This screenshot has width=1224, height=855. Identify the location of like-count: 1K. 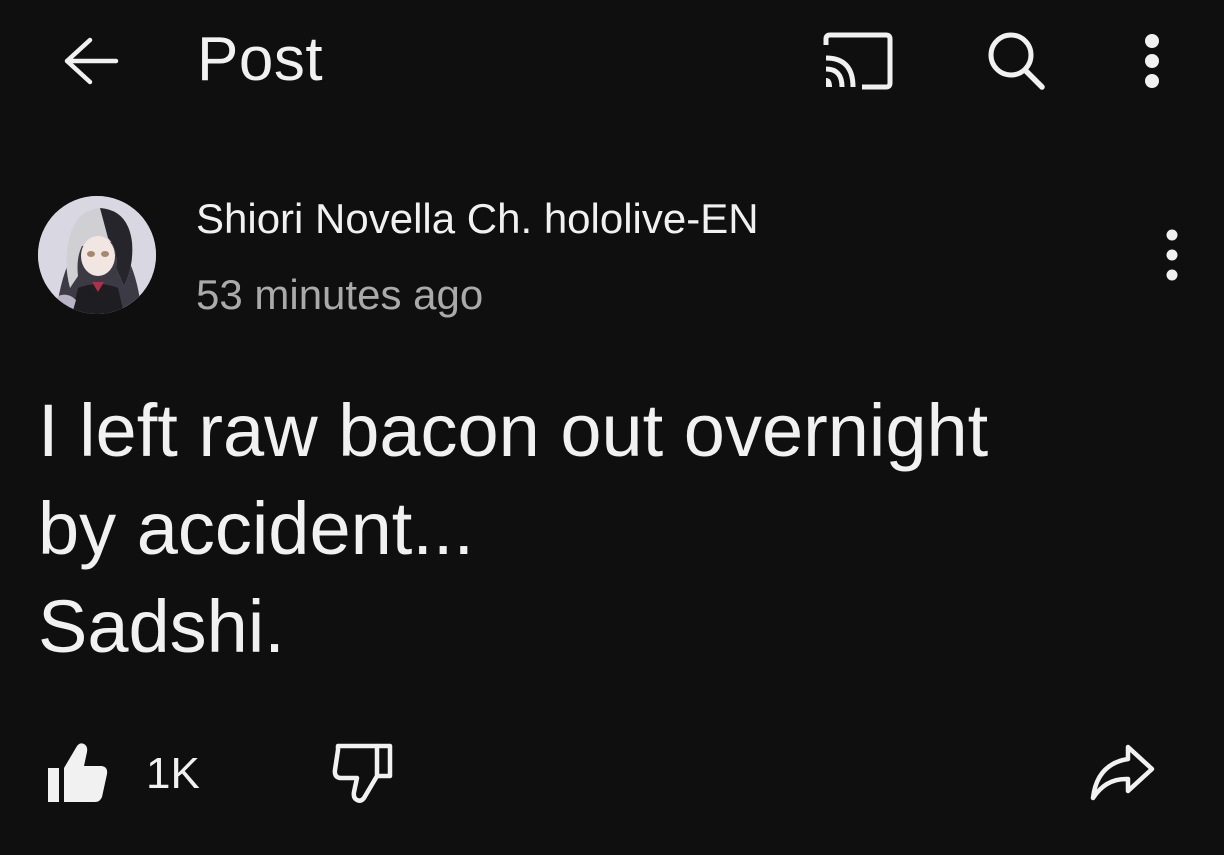
(173, 773).